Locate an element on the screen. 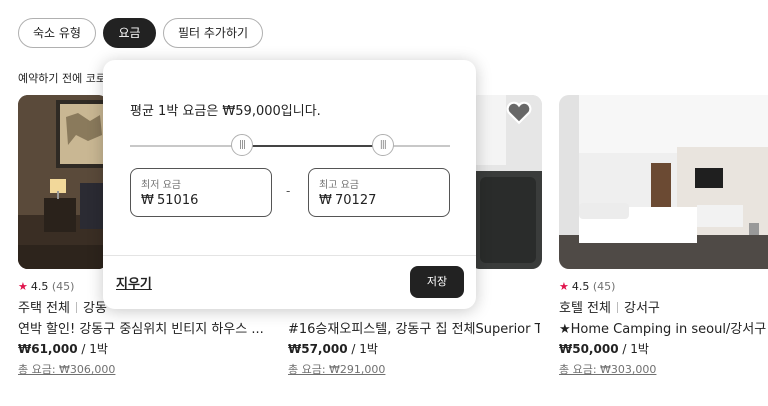 The height and width of the screenshot is (406, 768). price-slider-min-handle: ||| is located at coordinates (242, 145).